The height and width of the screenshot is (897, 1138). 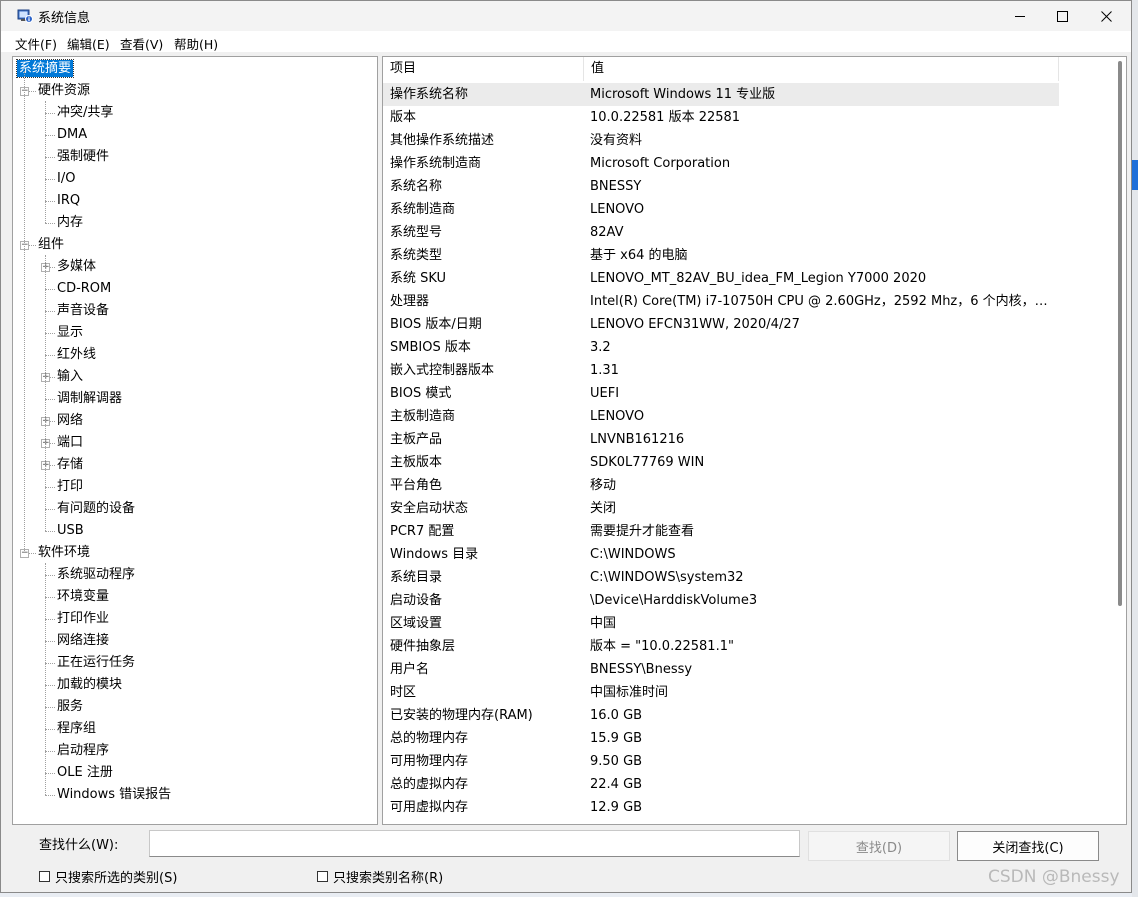 What do you see at coordinates (116, 878) in the screenshot?
I see `search-selected-label: 只搜索所选的类别(S)` at bounding box center [116, 878].